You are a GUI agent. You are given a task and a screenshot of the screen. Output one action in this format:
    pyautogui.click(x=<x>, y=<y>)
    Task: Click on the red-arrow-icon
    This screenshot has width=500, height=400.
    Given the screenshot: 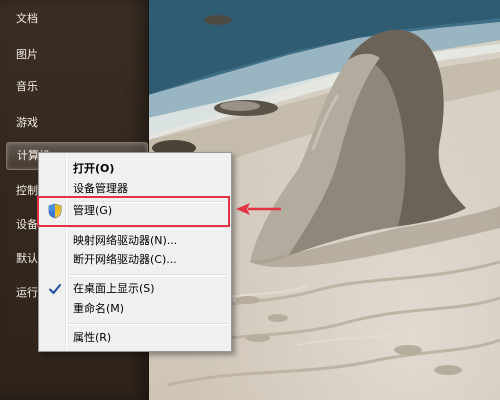 What is the action you would take?
    pyautogui.click(x=258, y=209)
    